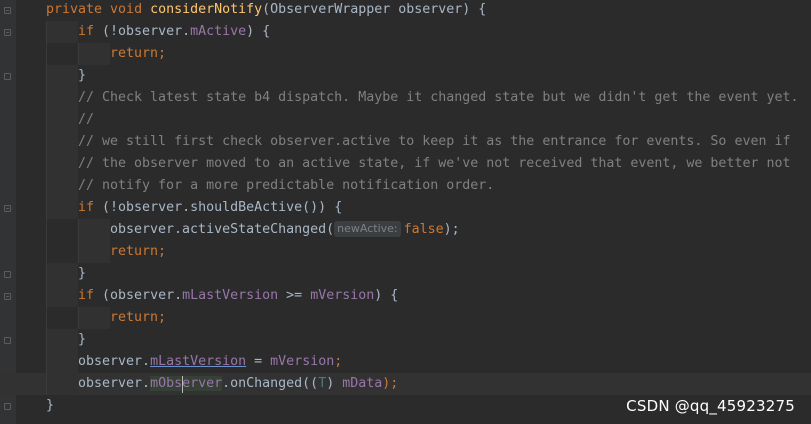 The image size is (811, 424). Describe the element at coordinates (405, 362) in the screenshot. I see `code-line: observer.mLastVersion = mVersion;` at that location.